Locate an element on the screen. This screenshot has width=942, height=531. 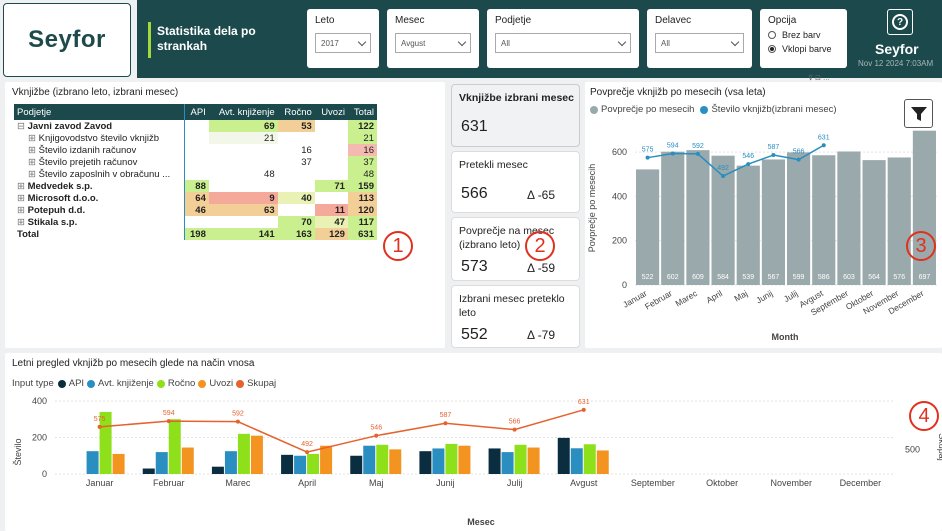
card-value: 552 is located at coordinates (474, 334).